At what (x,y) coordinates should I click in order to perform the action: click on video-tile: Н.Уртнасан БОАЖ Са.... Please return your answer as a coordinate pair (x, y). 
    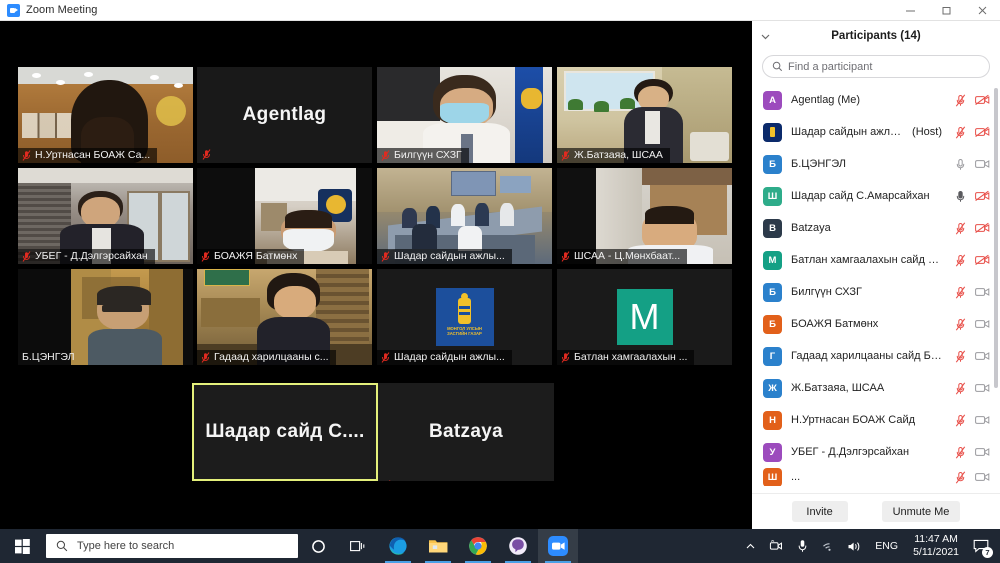
    Looking at the image, I should click on (105, 115).